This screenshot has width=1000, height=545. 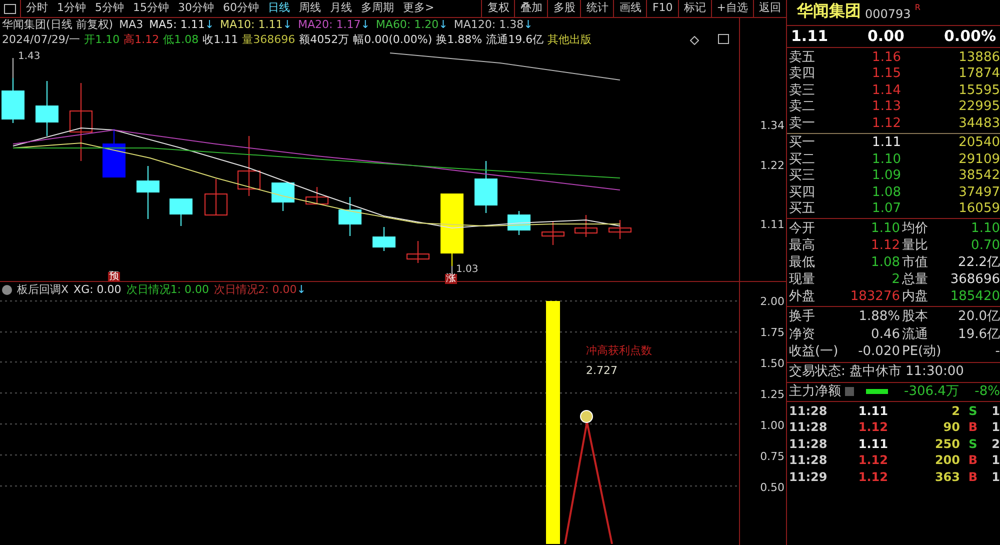 I want to click on bid-price: 1.10, so click(x=886, y=159).